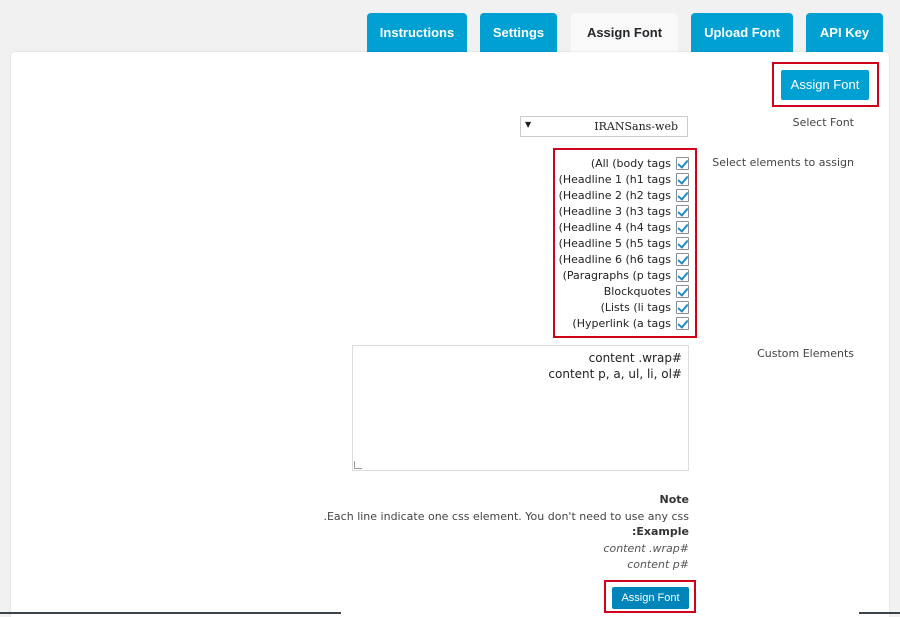 This screenshot has height=617, width=900. What do you see at coordinates (658, 564) in the screenshot?
I see `example-line: content p#` at bounding box center [658, 564].